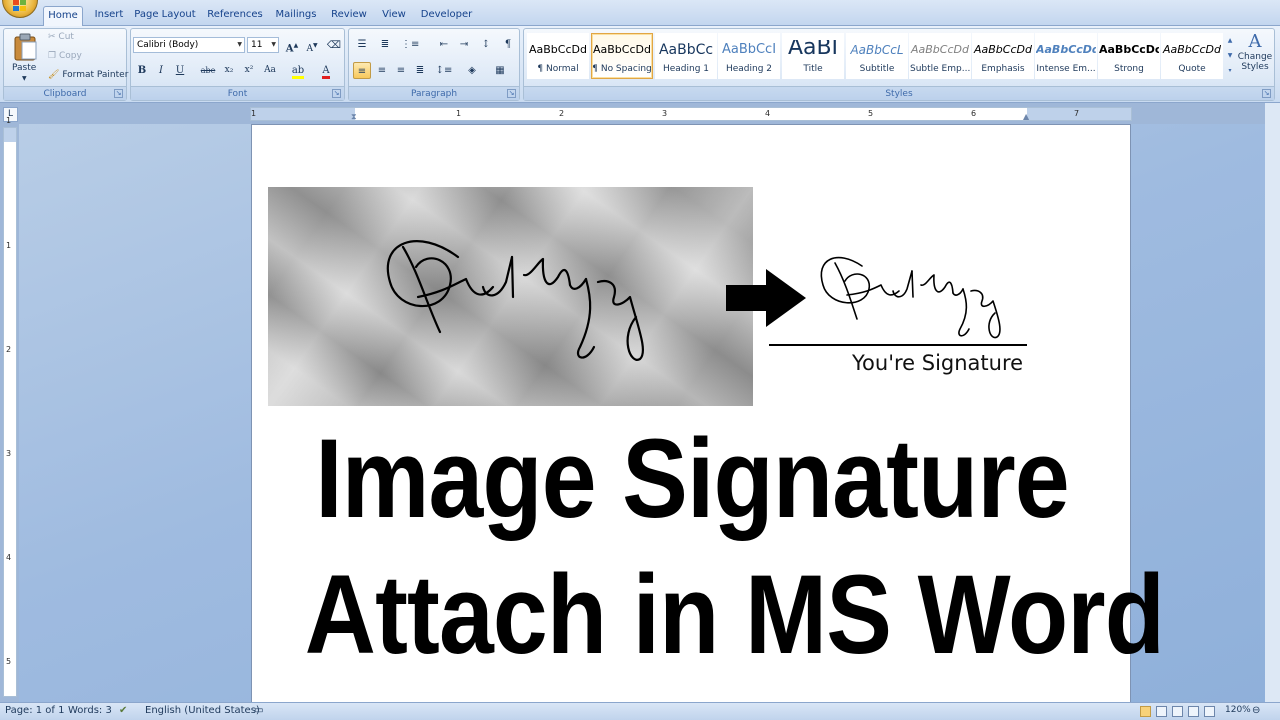 This screenshot has height=720, width=1280. Describe the element at coordinates (292, 45) in the screenshot. I see `grow-font-button: A▲` at that location.